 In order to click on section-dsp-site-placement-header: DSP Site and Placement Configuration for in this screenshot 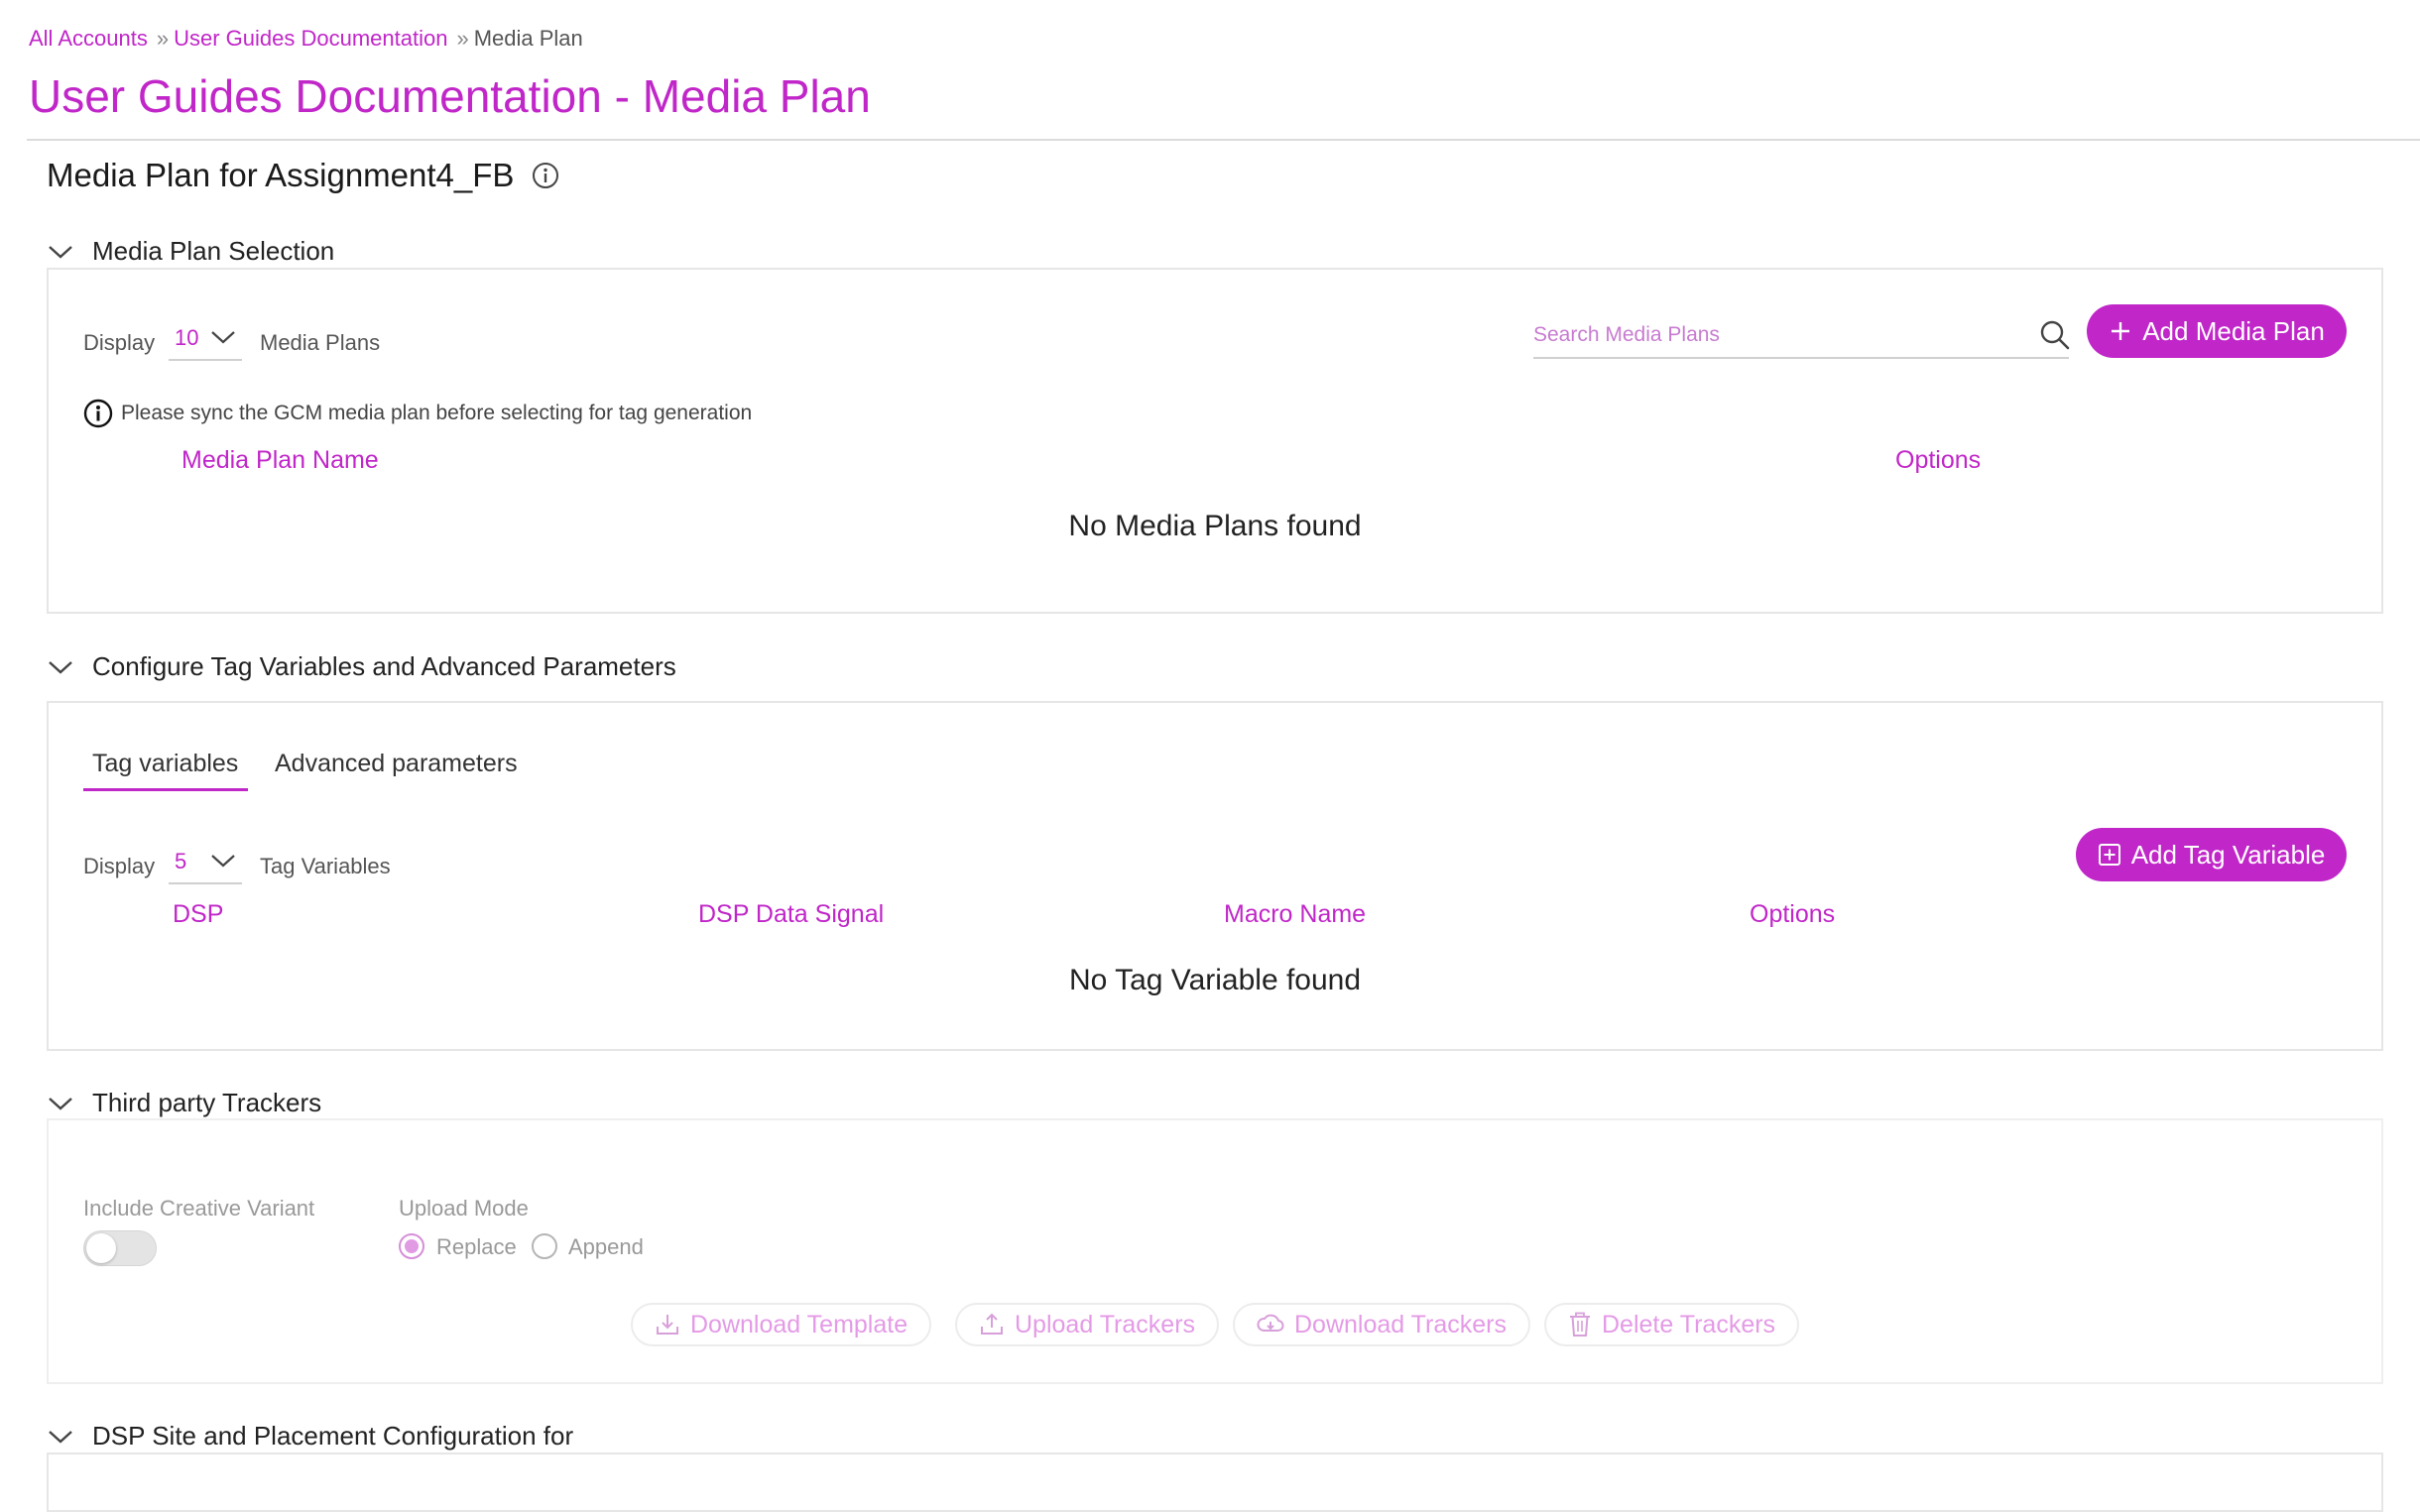, I will do `click(310, 1436)`.